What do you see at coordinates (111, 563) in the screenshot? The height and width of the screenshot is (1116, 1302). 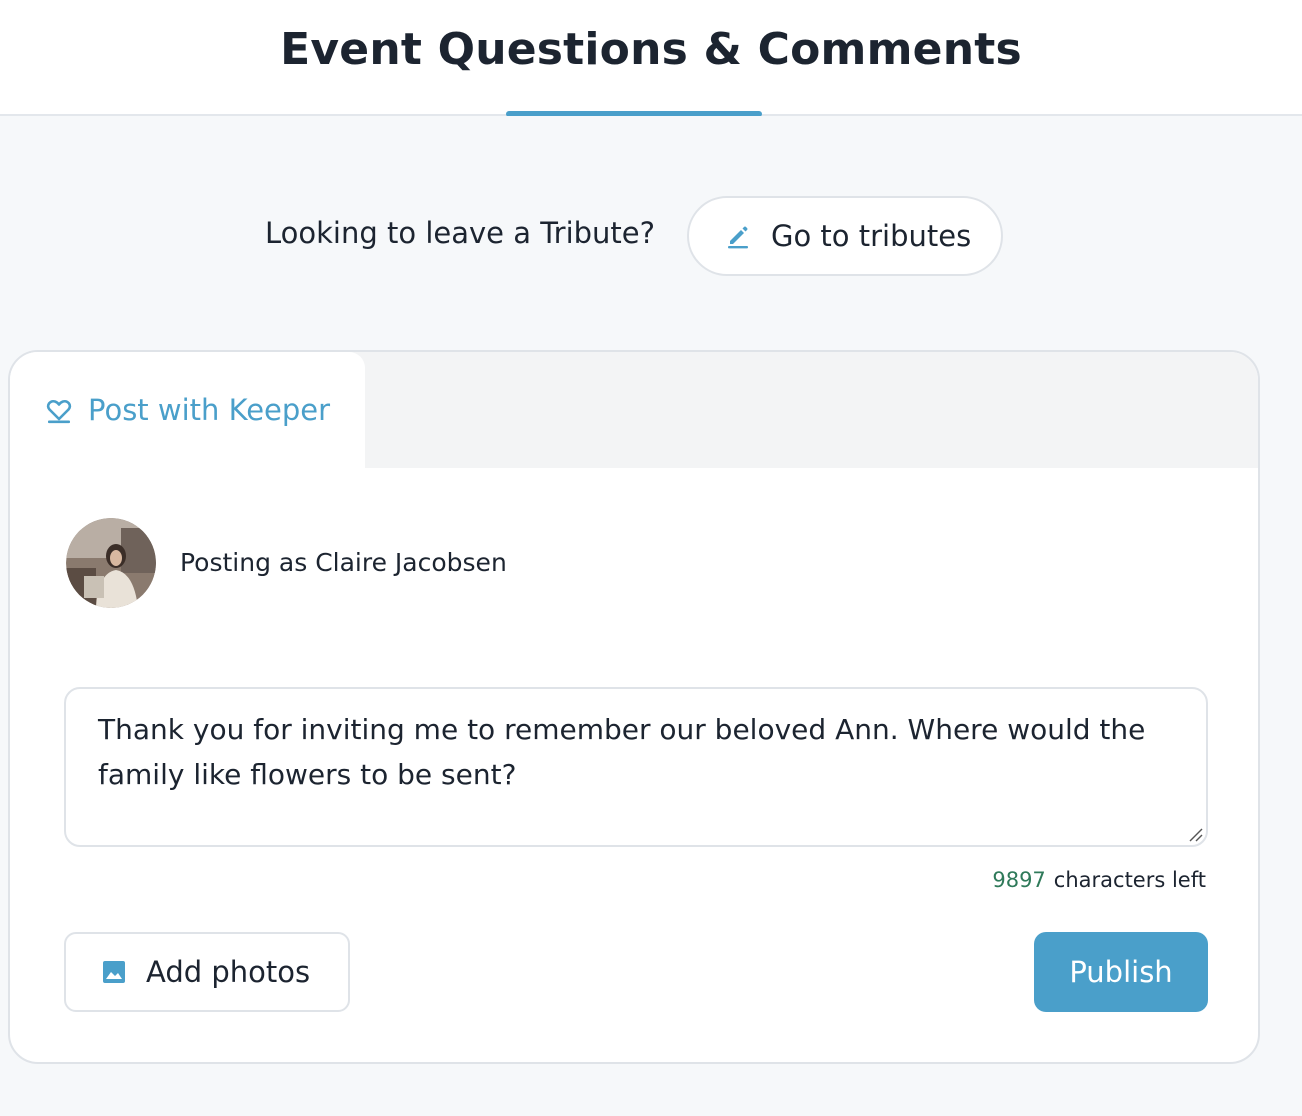 I see `avatar` at bounding box center [111, 563].